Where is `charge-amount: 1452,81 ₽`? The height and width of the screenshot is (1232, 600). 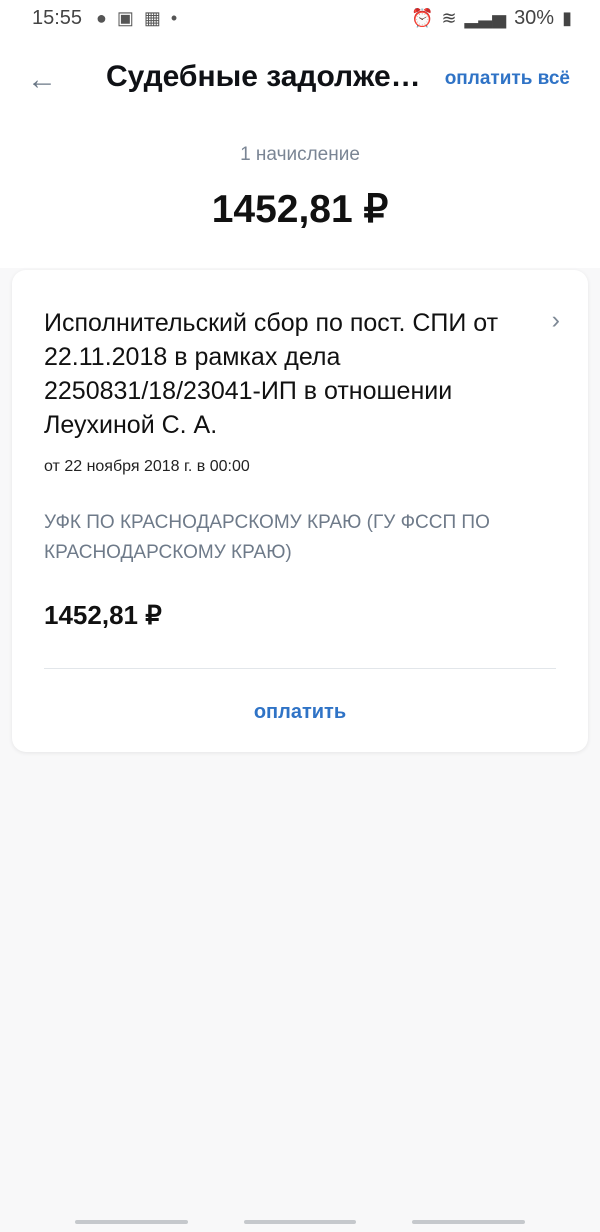
charge-amount: 1452,81 ₽ is located at coordinates (103, 615).